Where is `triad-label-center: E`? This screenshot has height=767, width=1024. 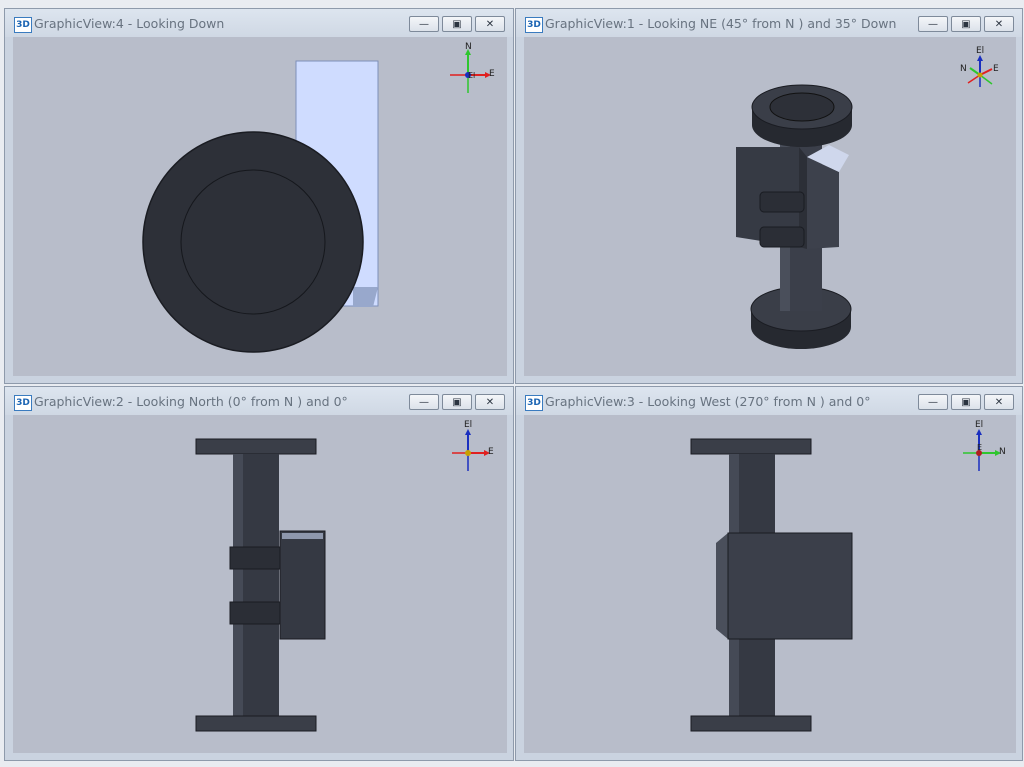 triad-label-center: E is located at coordinates (979, 447).